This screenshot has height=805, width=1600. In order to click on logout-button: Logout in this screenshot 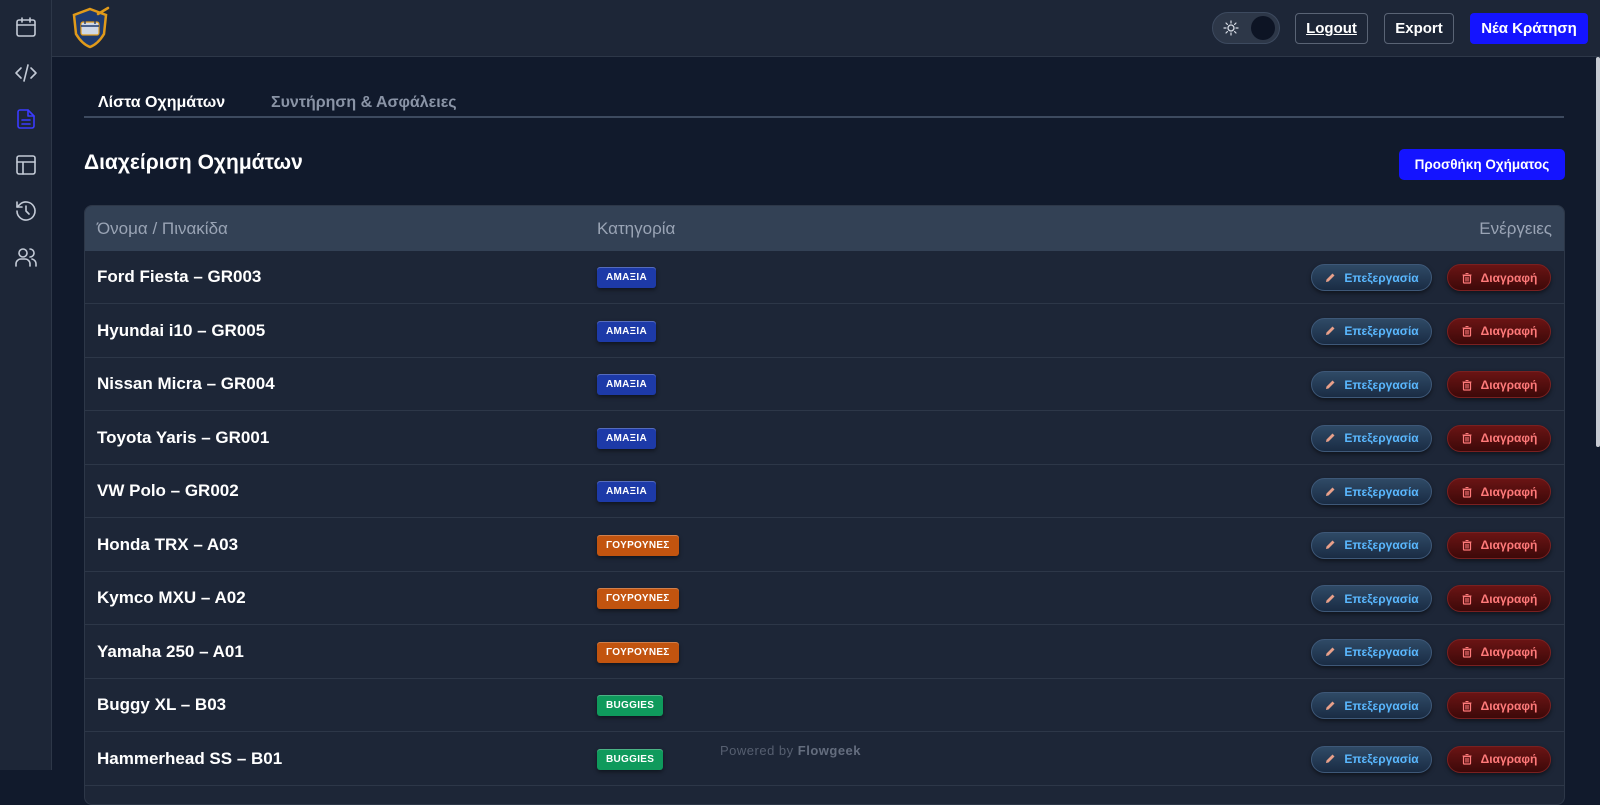, I will do `click(1331, 28)`.